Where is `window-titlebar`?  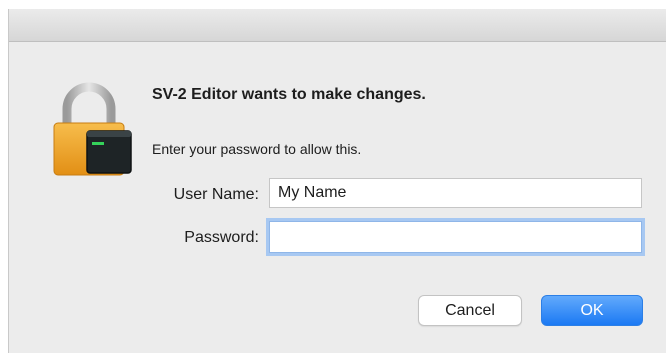
window-titlebar is located at coordinates (337, 25).